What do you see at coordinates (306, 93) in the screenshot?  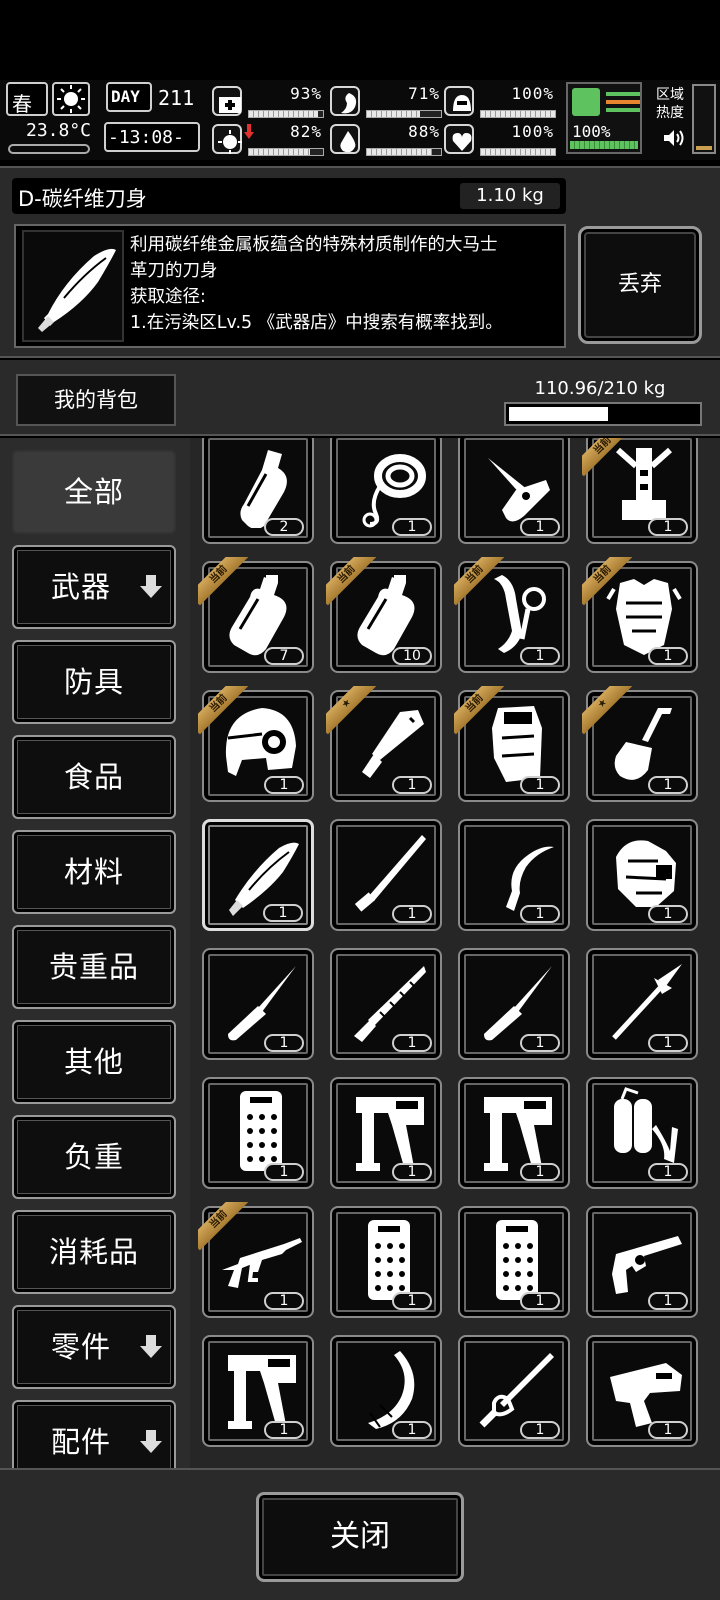 I see `stat-value: 93%` at bounding box center [306, 93].